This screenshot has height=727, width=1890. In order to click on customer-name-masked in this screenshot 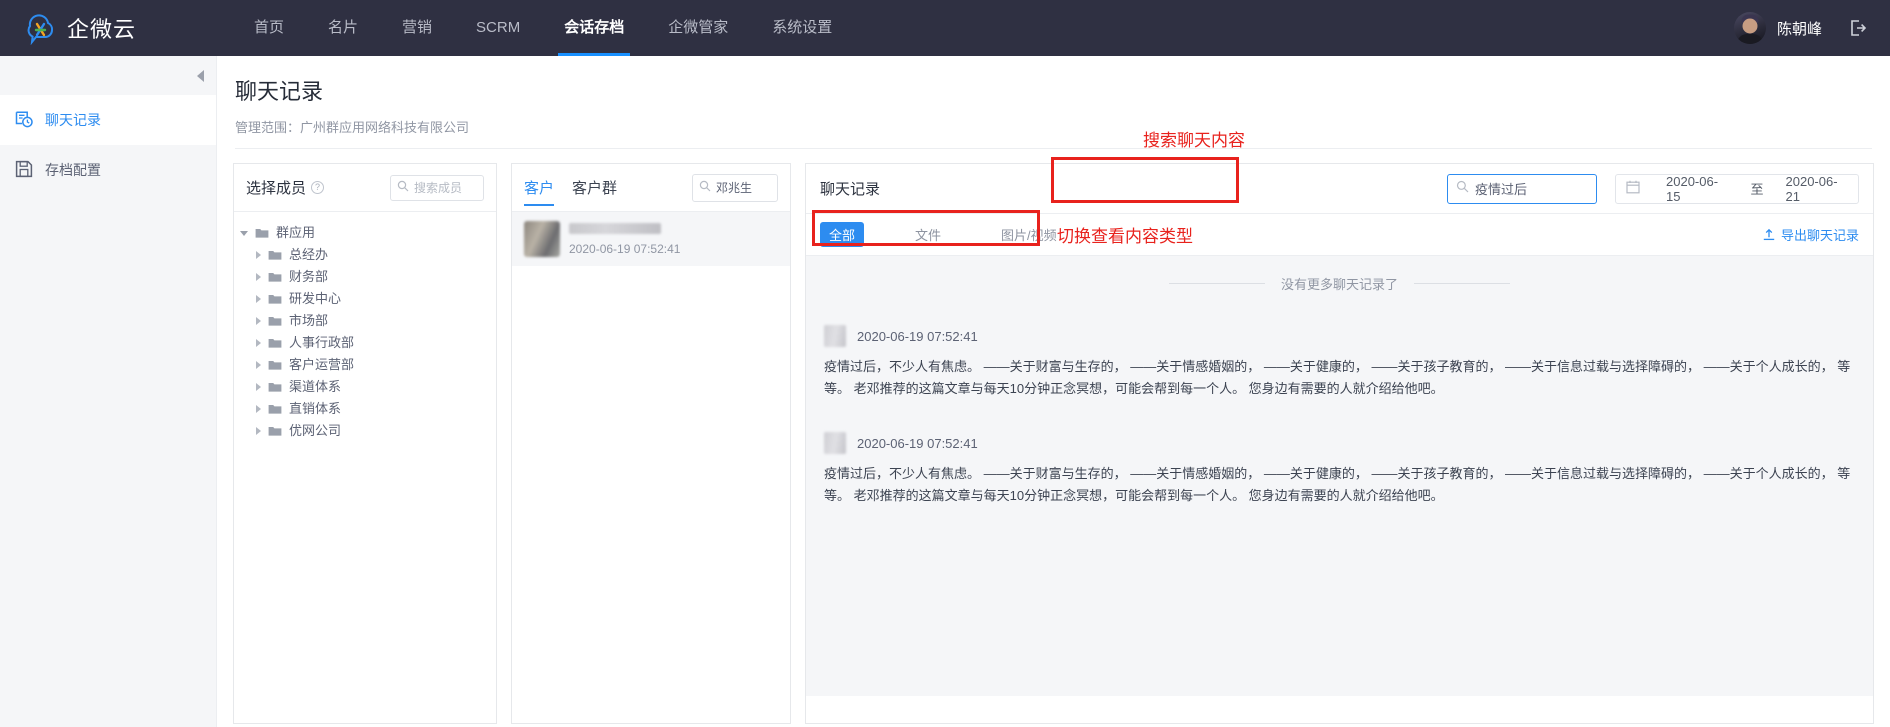, I will do `click(615, 228)`.